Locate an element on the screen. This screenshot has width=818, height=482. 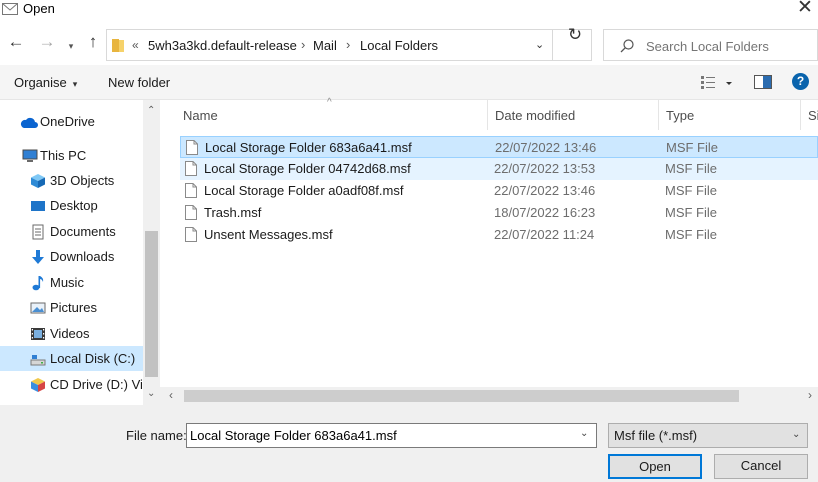
preview-pane-icon is located at coordinates (763, 82).